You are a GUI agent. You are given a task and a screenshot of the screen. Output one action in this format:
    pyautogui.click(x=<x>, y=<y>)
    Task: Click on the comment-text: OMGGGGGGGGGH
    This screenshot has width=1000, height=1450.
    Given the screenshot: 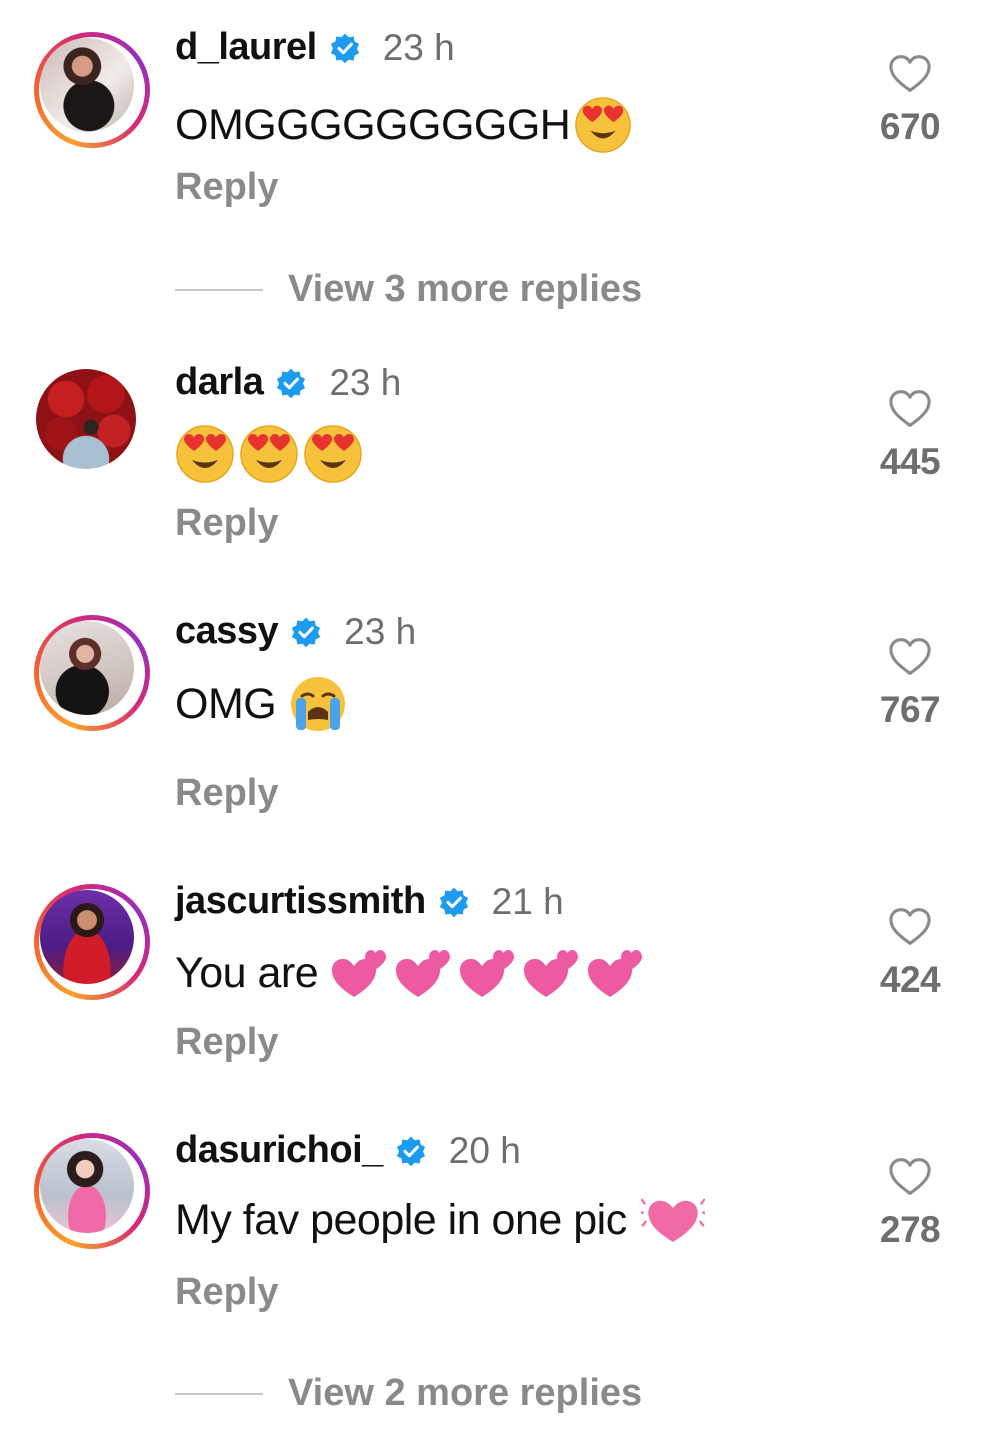 What is the action you would take?
    pyautogui.click(x=373, y=124)
    